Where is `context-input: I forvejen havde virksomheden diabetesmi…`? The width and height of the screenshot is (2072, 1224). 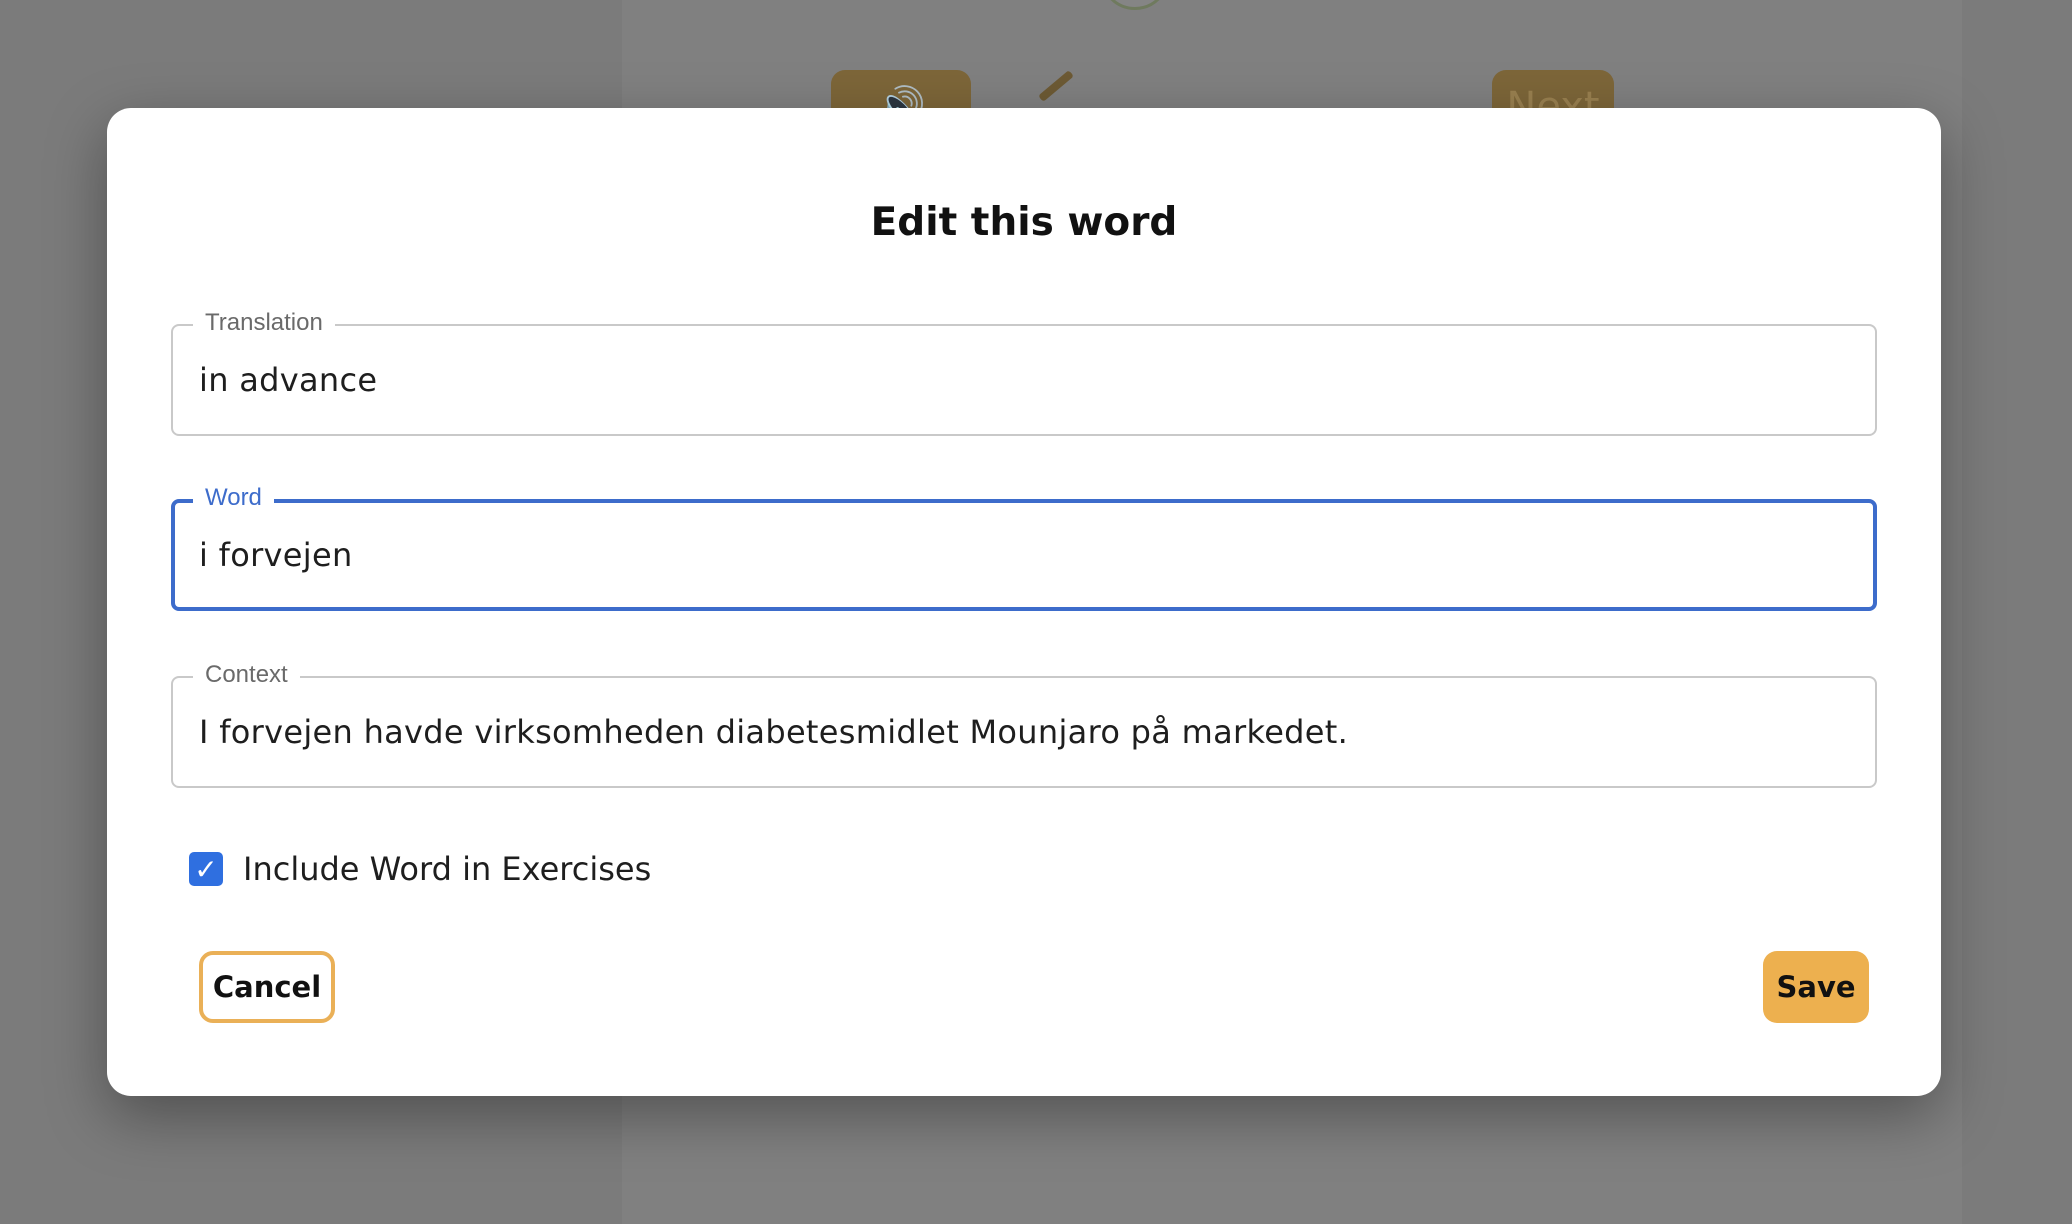 context-input: I forvejen havde virksomheden diabetesmi… is located at coordinates (773, 732).